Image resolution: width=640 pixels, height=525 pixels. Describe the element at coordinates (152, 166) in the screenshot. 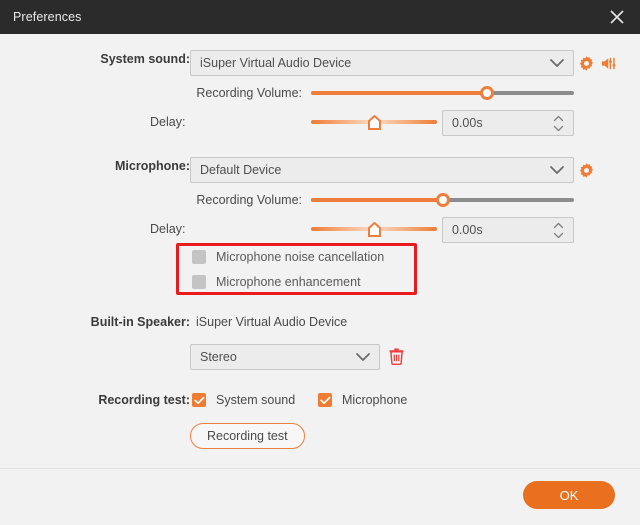

I see `microphone-label: Microphone:` at that location.